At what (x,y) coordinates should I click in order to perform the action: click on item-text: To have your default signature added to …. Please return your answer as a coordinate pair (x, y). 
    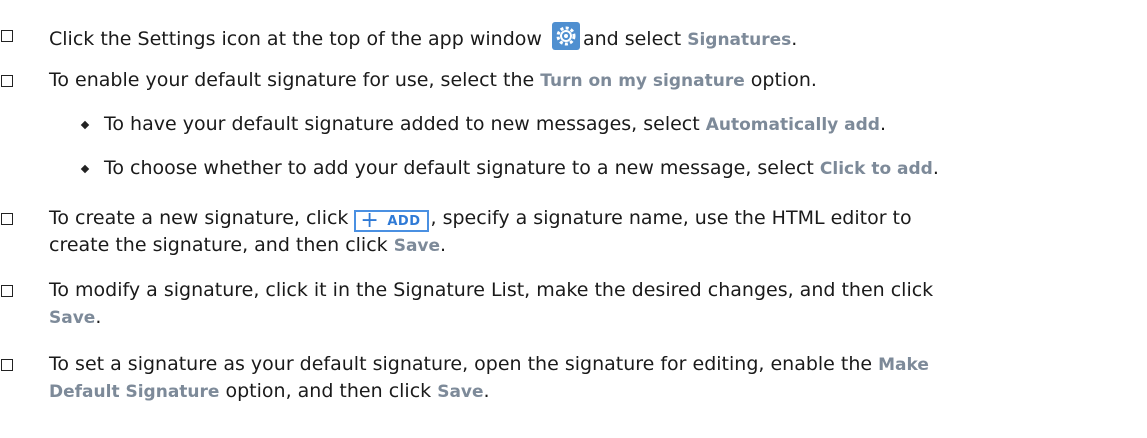
    Looking at the image, I should click on (405, 124).